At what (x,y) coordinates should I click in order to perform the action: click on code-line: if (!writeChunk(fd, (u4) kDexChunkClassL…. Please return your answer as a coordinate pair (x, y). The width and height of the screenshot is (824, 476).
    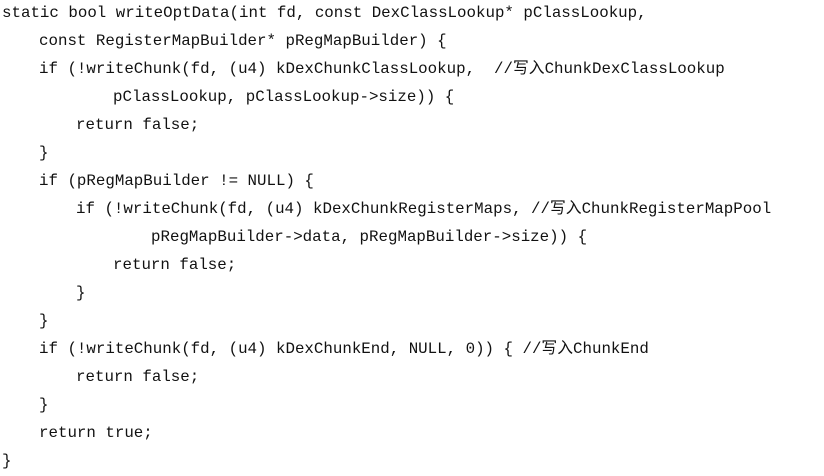
    Looking at the image, I should click on (382, 69).